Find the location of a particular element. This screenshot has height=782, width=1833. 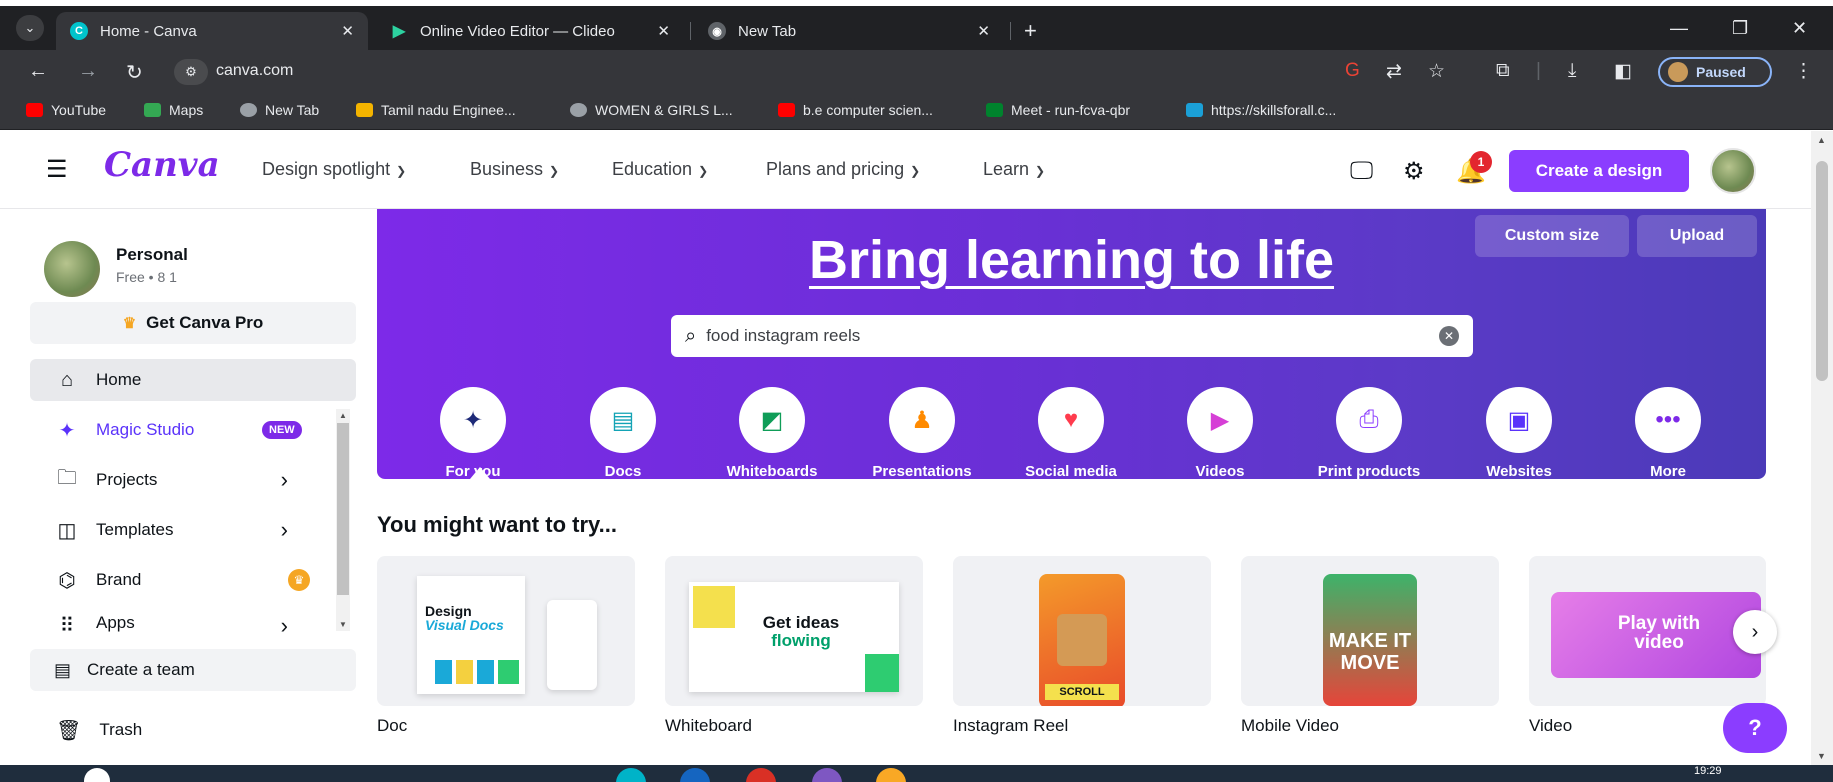

menu-design-spotlight: Design spotlight ❯ is located at coordinates (334, 169).